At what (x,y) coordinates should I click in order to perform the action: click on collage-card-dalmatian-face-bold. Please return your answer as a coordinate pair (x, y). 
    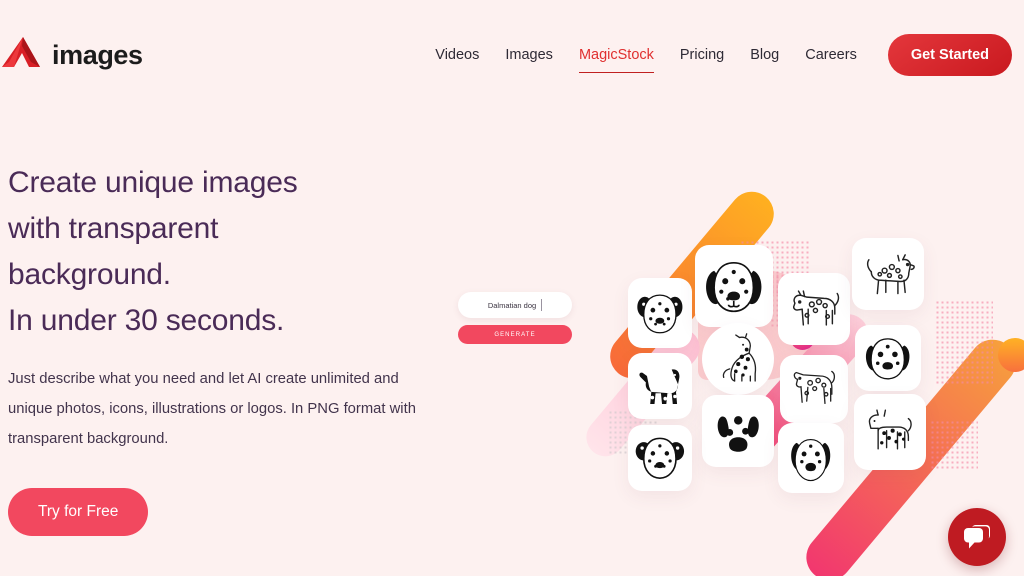
    Looking at the image, I should click on (888, 358).